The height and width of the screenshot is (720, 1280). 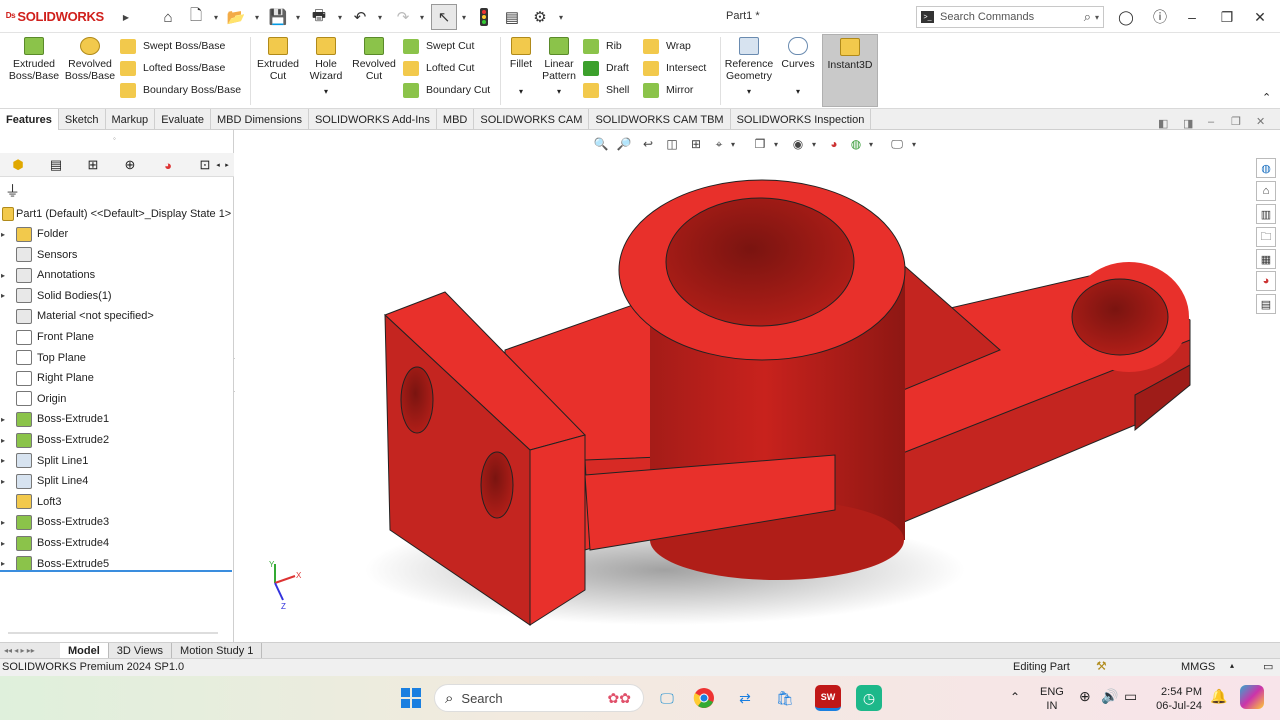 What do you see at coordinates (1260, 17) in the screenshot?
I see `close-icon: ✕` at bounding box center [1260, 17].